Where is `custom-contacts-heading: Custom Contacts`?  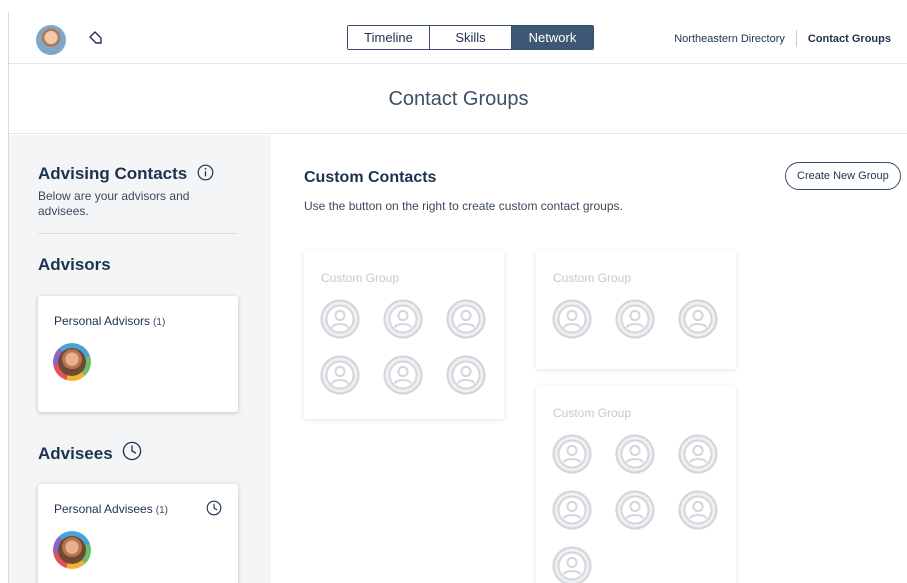
custom-contacts-heading: Custom Contacts is located at coordinates (370, 177).